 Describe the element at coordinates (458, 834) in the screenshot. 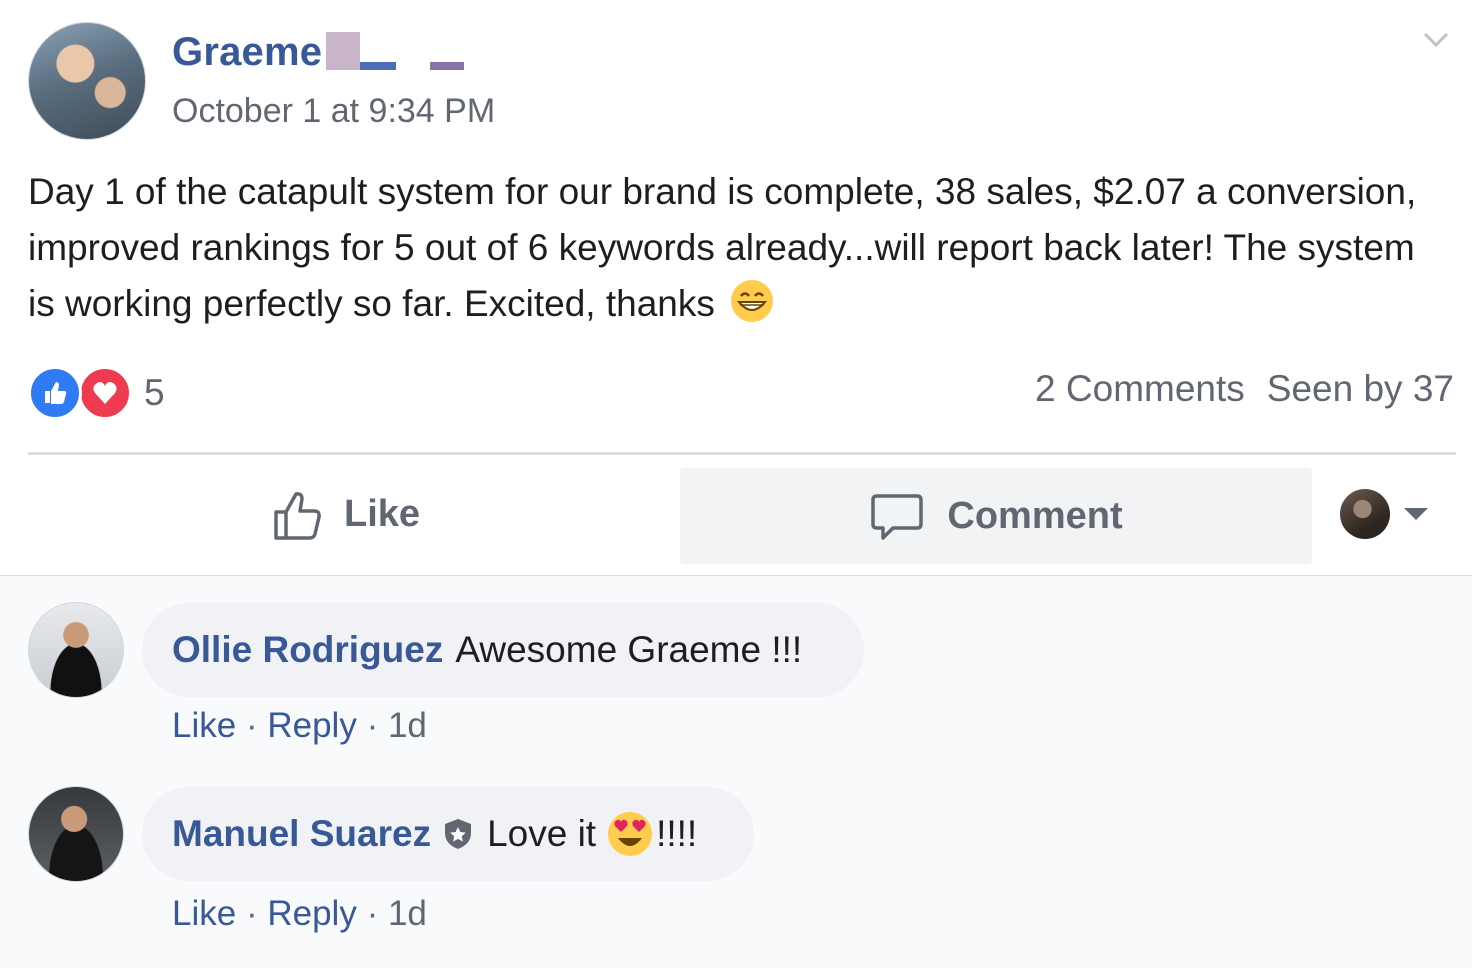

I see `shield-icon` at that location.